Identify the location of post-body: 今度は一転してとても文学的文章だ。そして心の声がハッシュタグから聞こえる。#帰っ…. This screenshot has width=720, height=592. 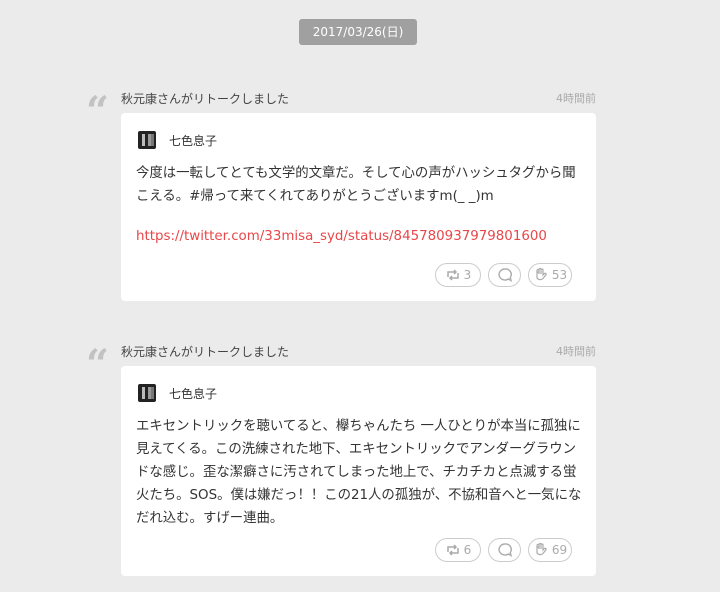
(356, 185).